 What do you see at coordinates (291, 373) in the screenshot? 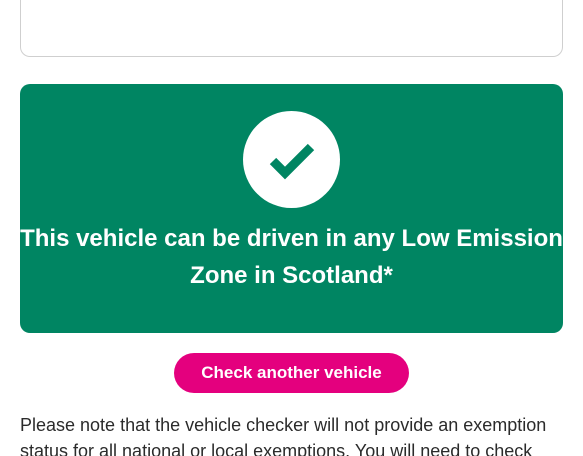
I see `check-another-vehicle-button: Check another vehicle` at bounding box center [291, 373].